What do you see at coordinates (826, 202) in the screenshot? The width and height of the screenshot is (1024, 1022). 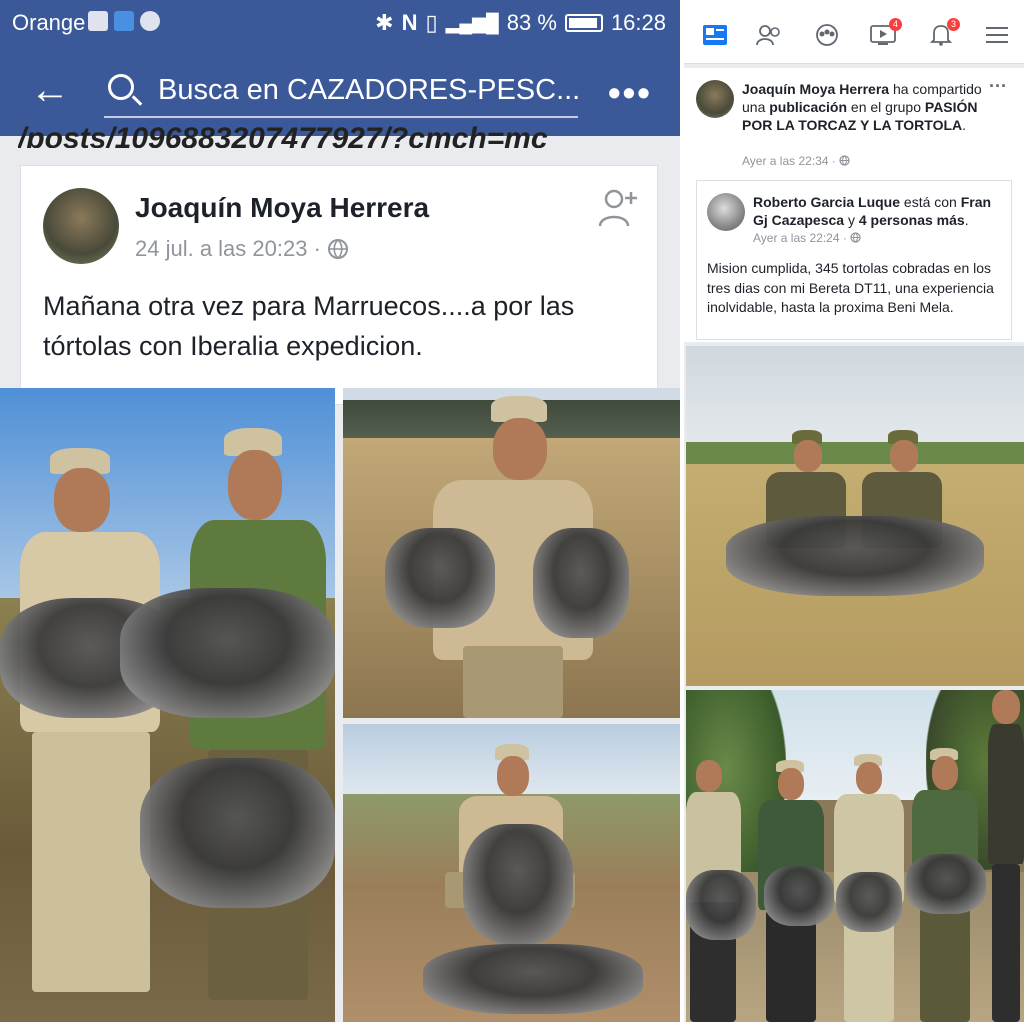 I see `shared-post-author: Roberto Garcia Luque` at bounding box center [826, 202].